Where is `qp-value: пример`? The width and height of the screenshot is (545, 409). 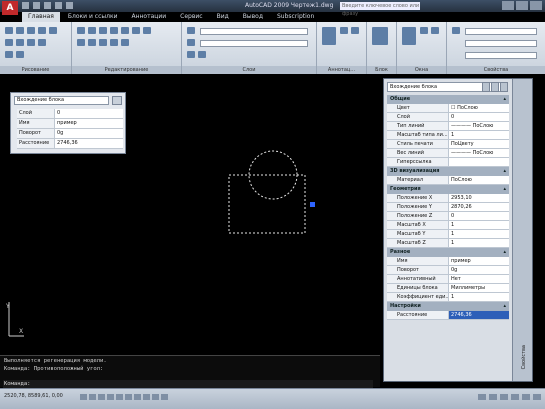 qp-value: пример is located at coordinates (89, 123).